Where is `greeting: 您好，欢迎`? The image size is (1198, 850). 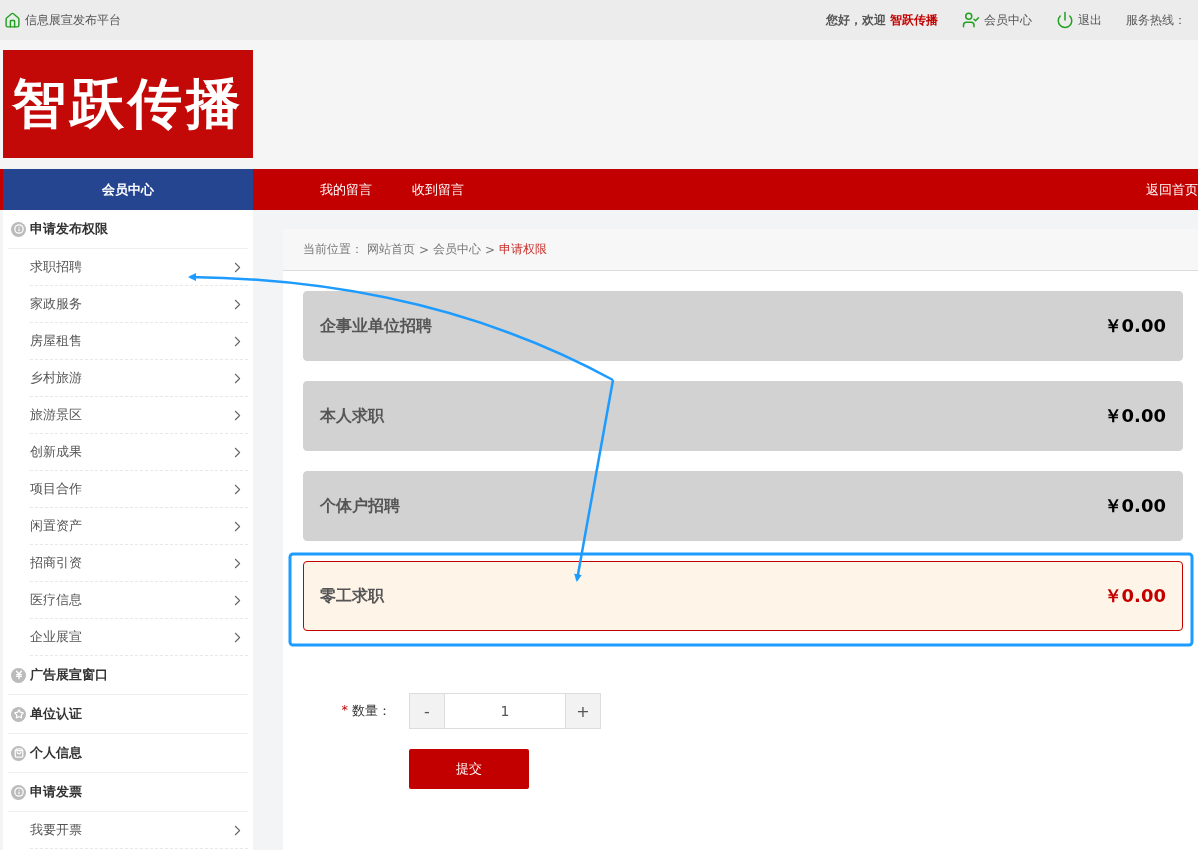
greeting: 您好，欢迎 is located at coordinates (856, 20).